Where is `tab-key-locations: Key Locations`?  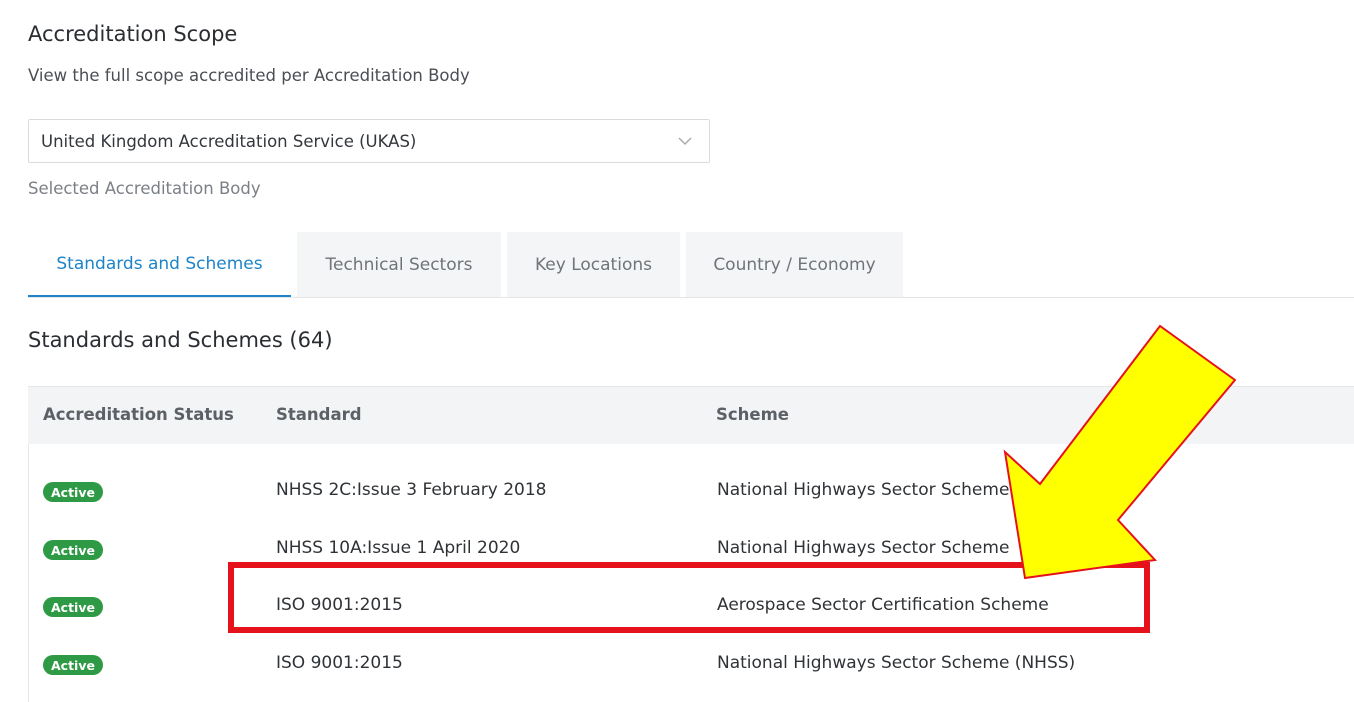
tab-key-locations: Key Locations is located at coordinates (593, 265).